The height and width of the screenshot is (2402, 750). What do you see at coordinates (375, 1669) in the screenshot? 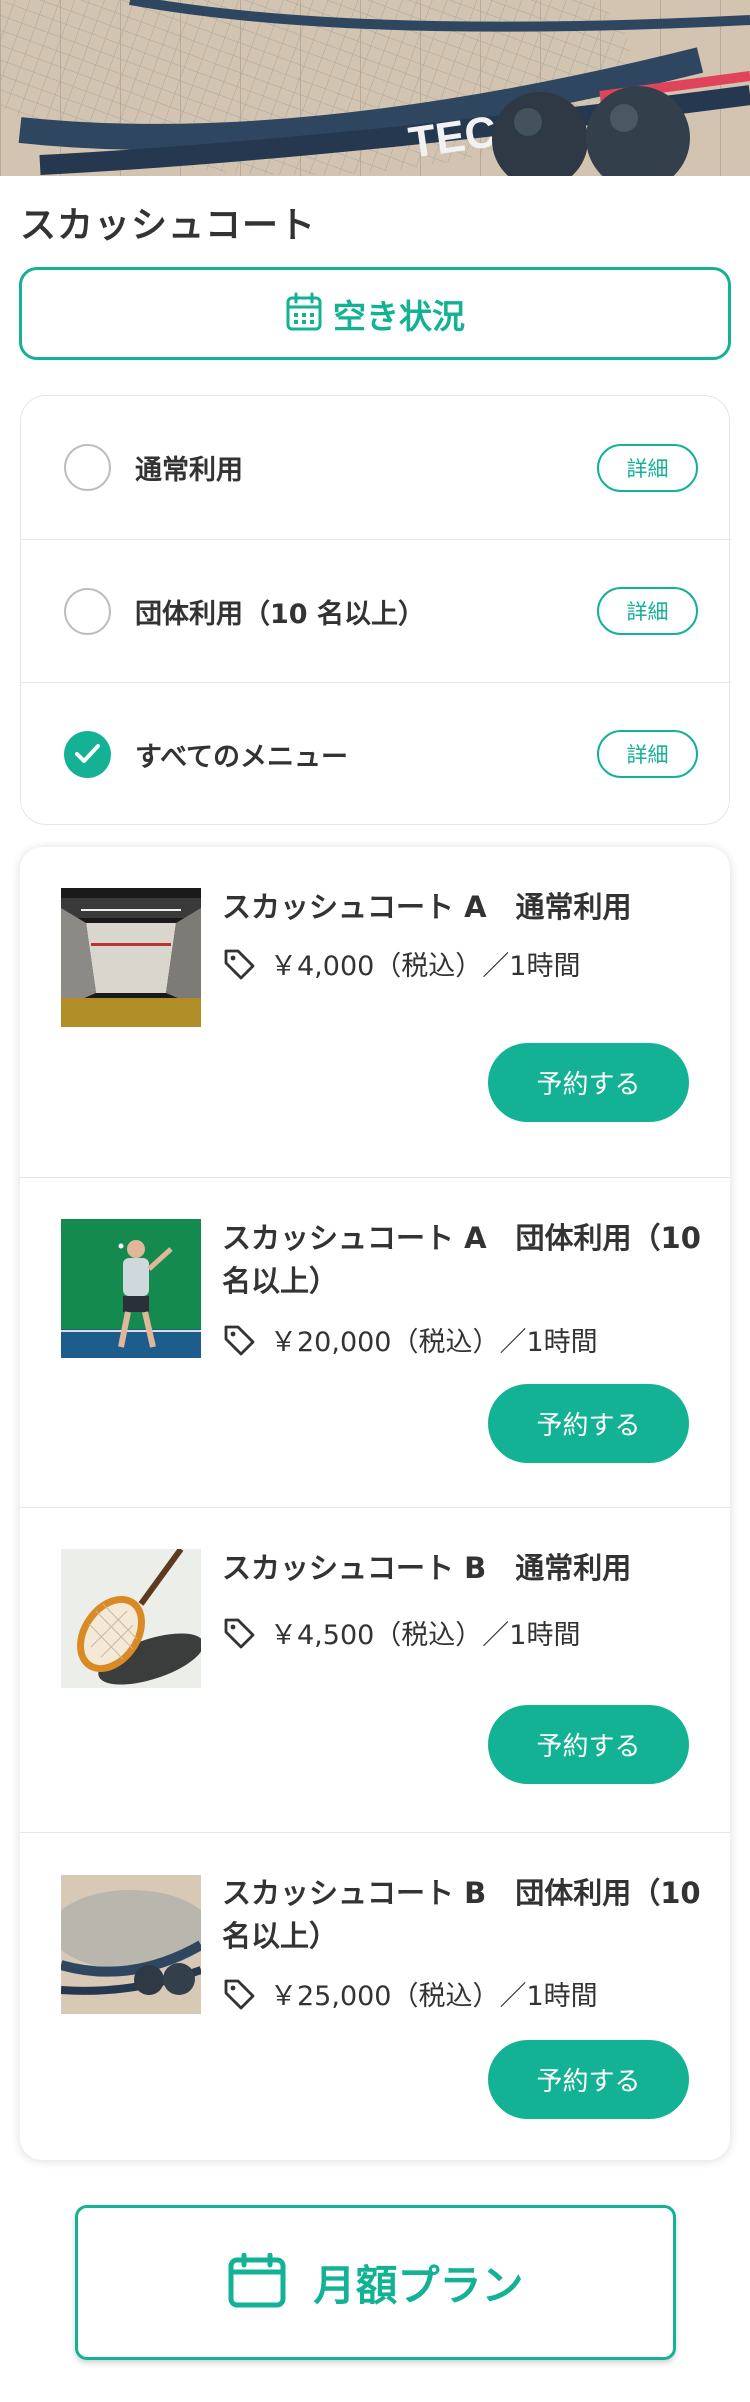
I see `plan-item: スカッシュコート B 通常利用 ￥4,500（税込）／1時間 予約する` at bounding box center [375, 1669].